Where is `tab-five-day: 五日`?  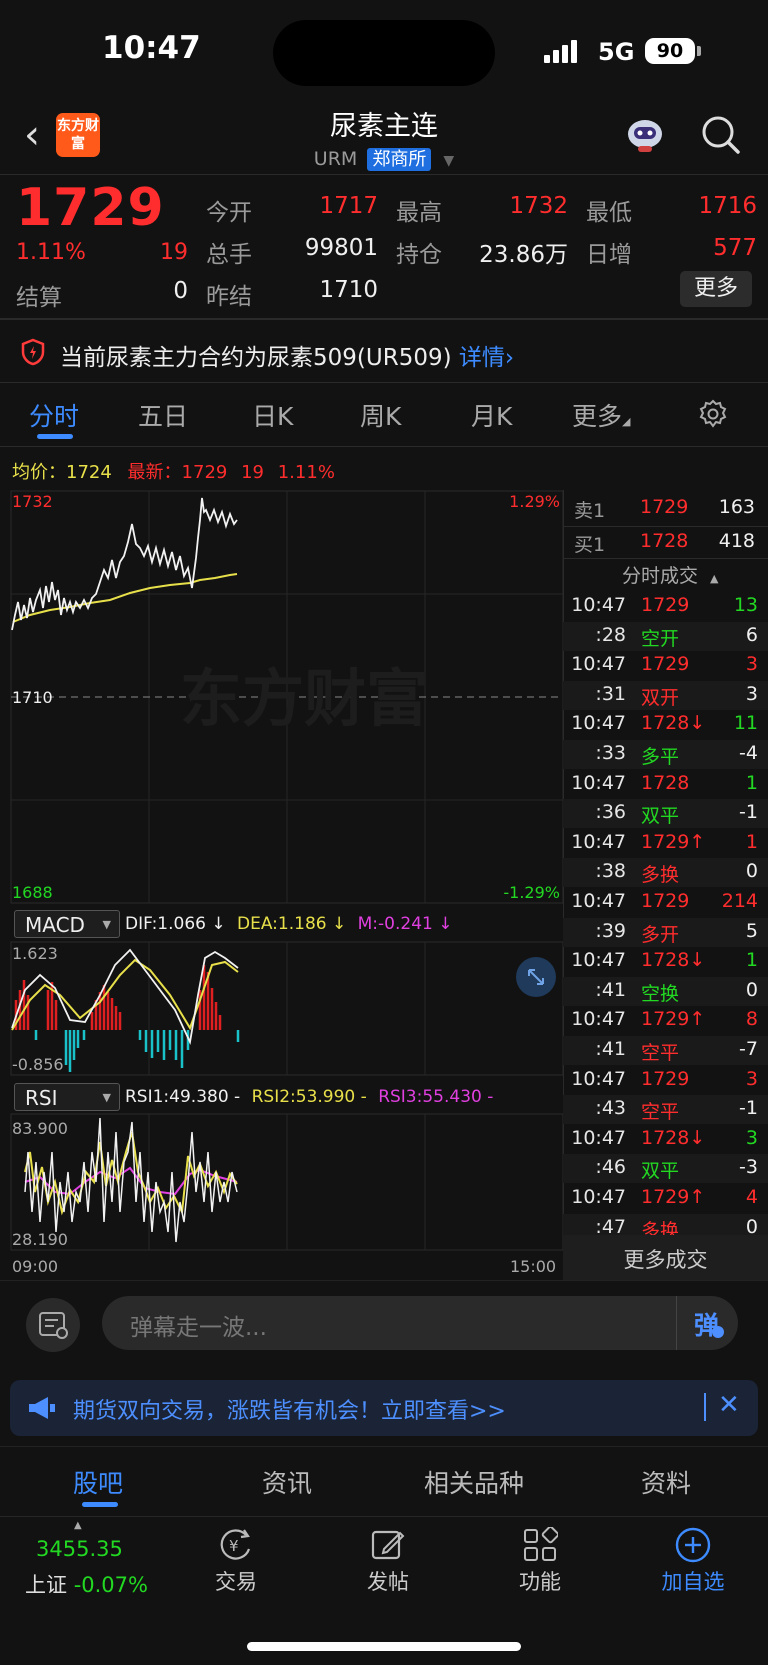
tab-five-day: 五日 is located at coordinates (163, 415).